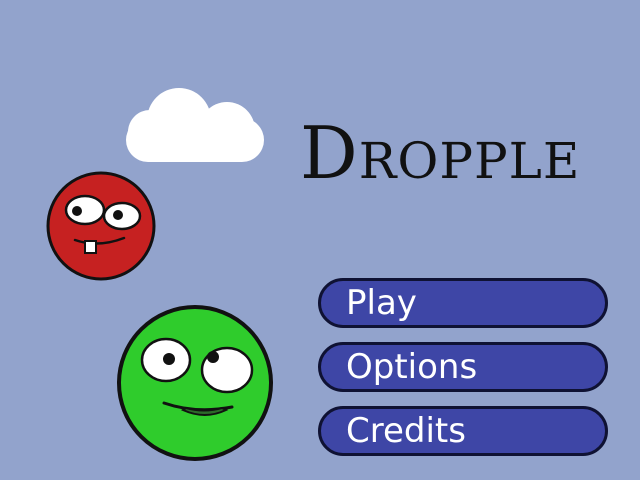 The image size is (640, 480). What do you see at coordinates (195, 125) in the screenshot?
I see `cloud-icon` at bounding box center [195, 125].